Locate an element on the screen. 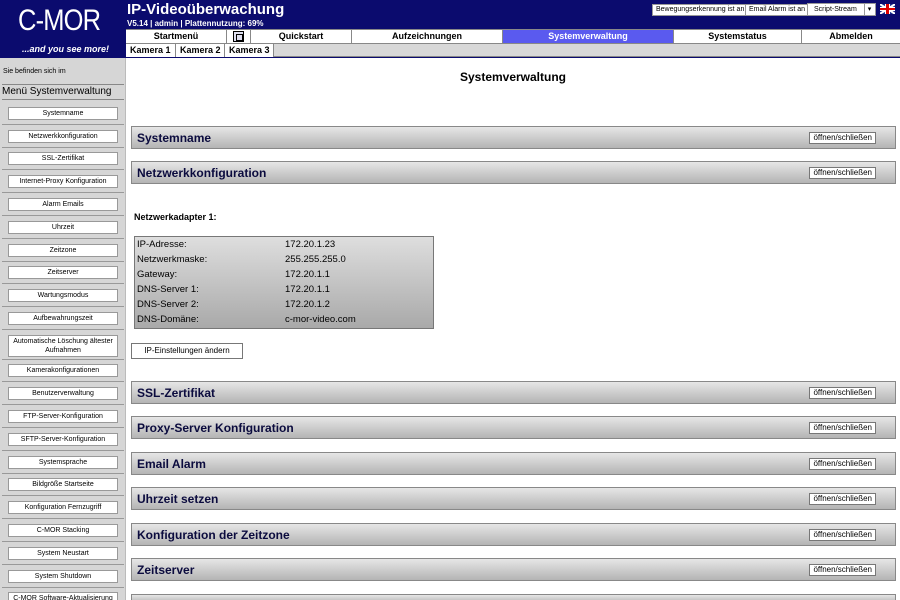 The image size is (900, 600). ip-value: 172.20.1.23 is located at coordinates (310, 244).